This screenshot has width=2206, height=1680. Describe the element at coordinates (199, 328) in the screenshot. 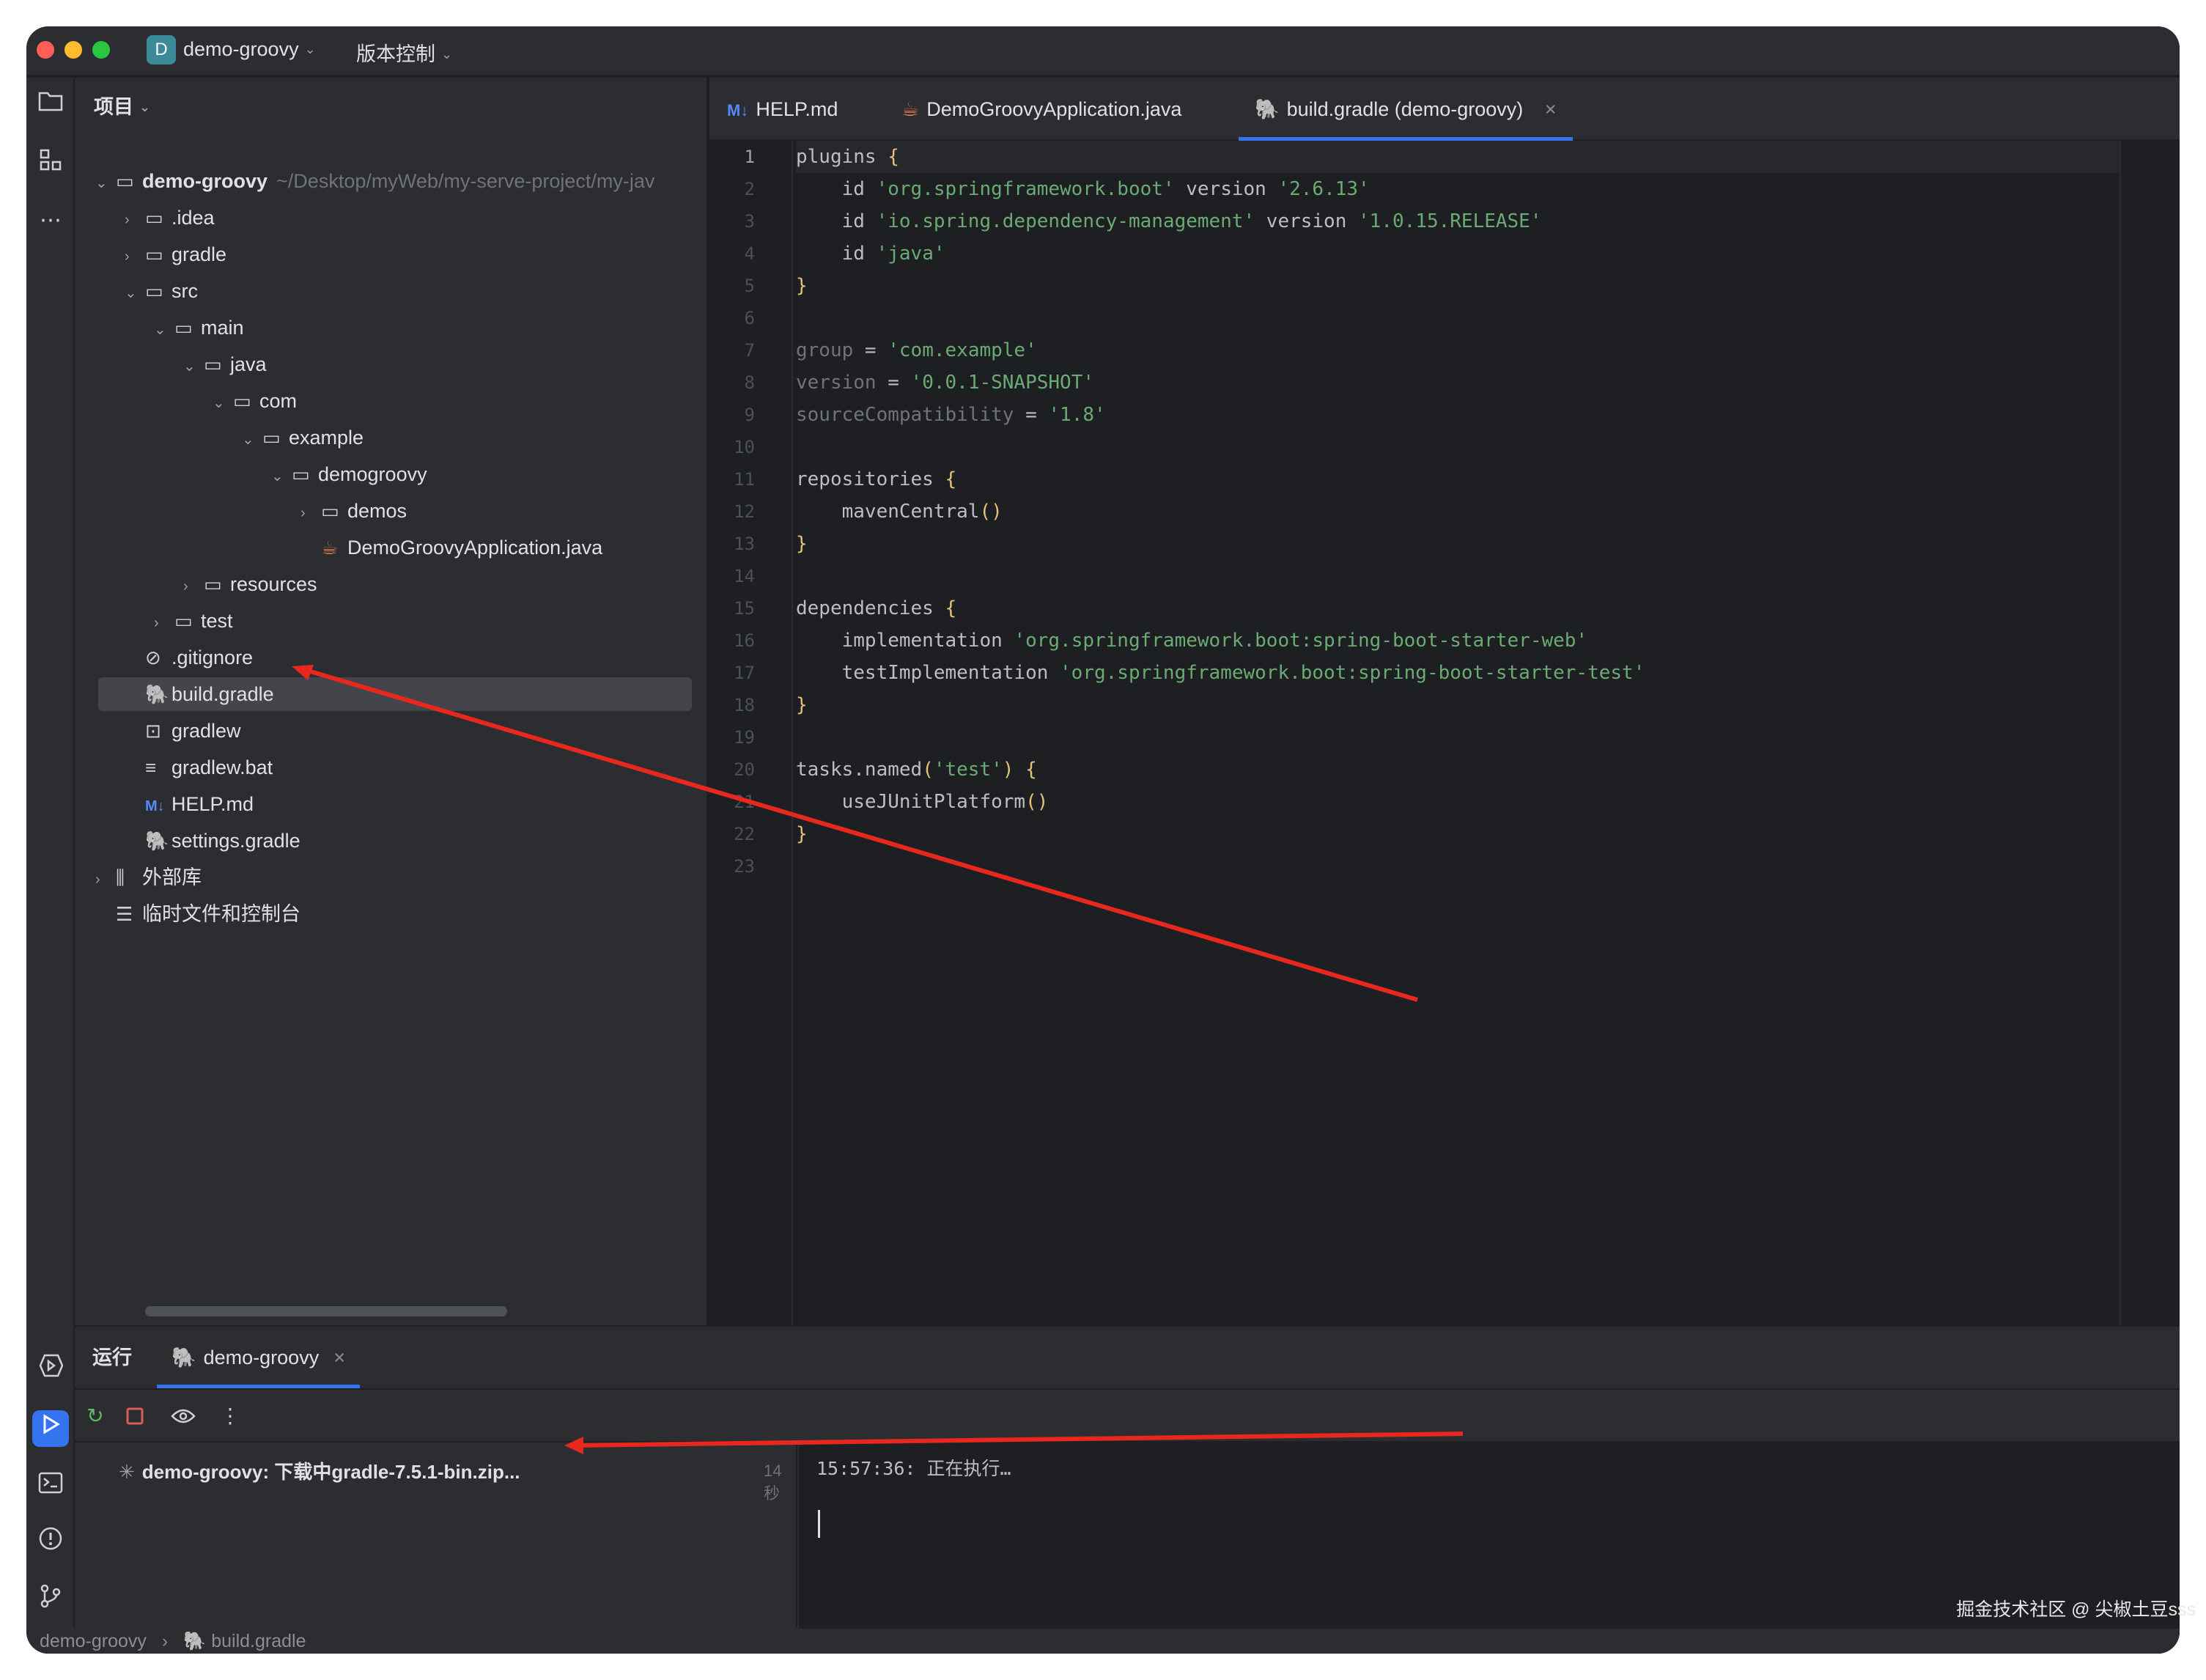

I see `tree-item: ⌄ ▭ main` at that location.